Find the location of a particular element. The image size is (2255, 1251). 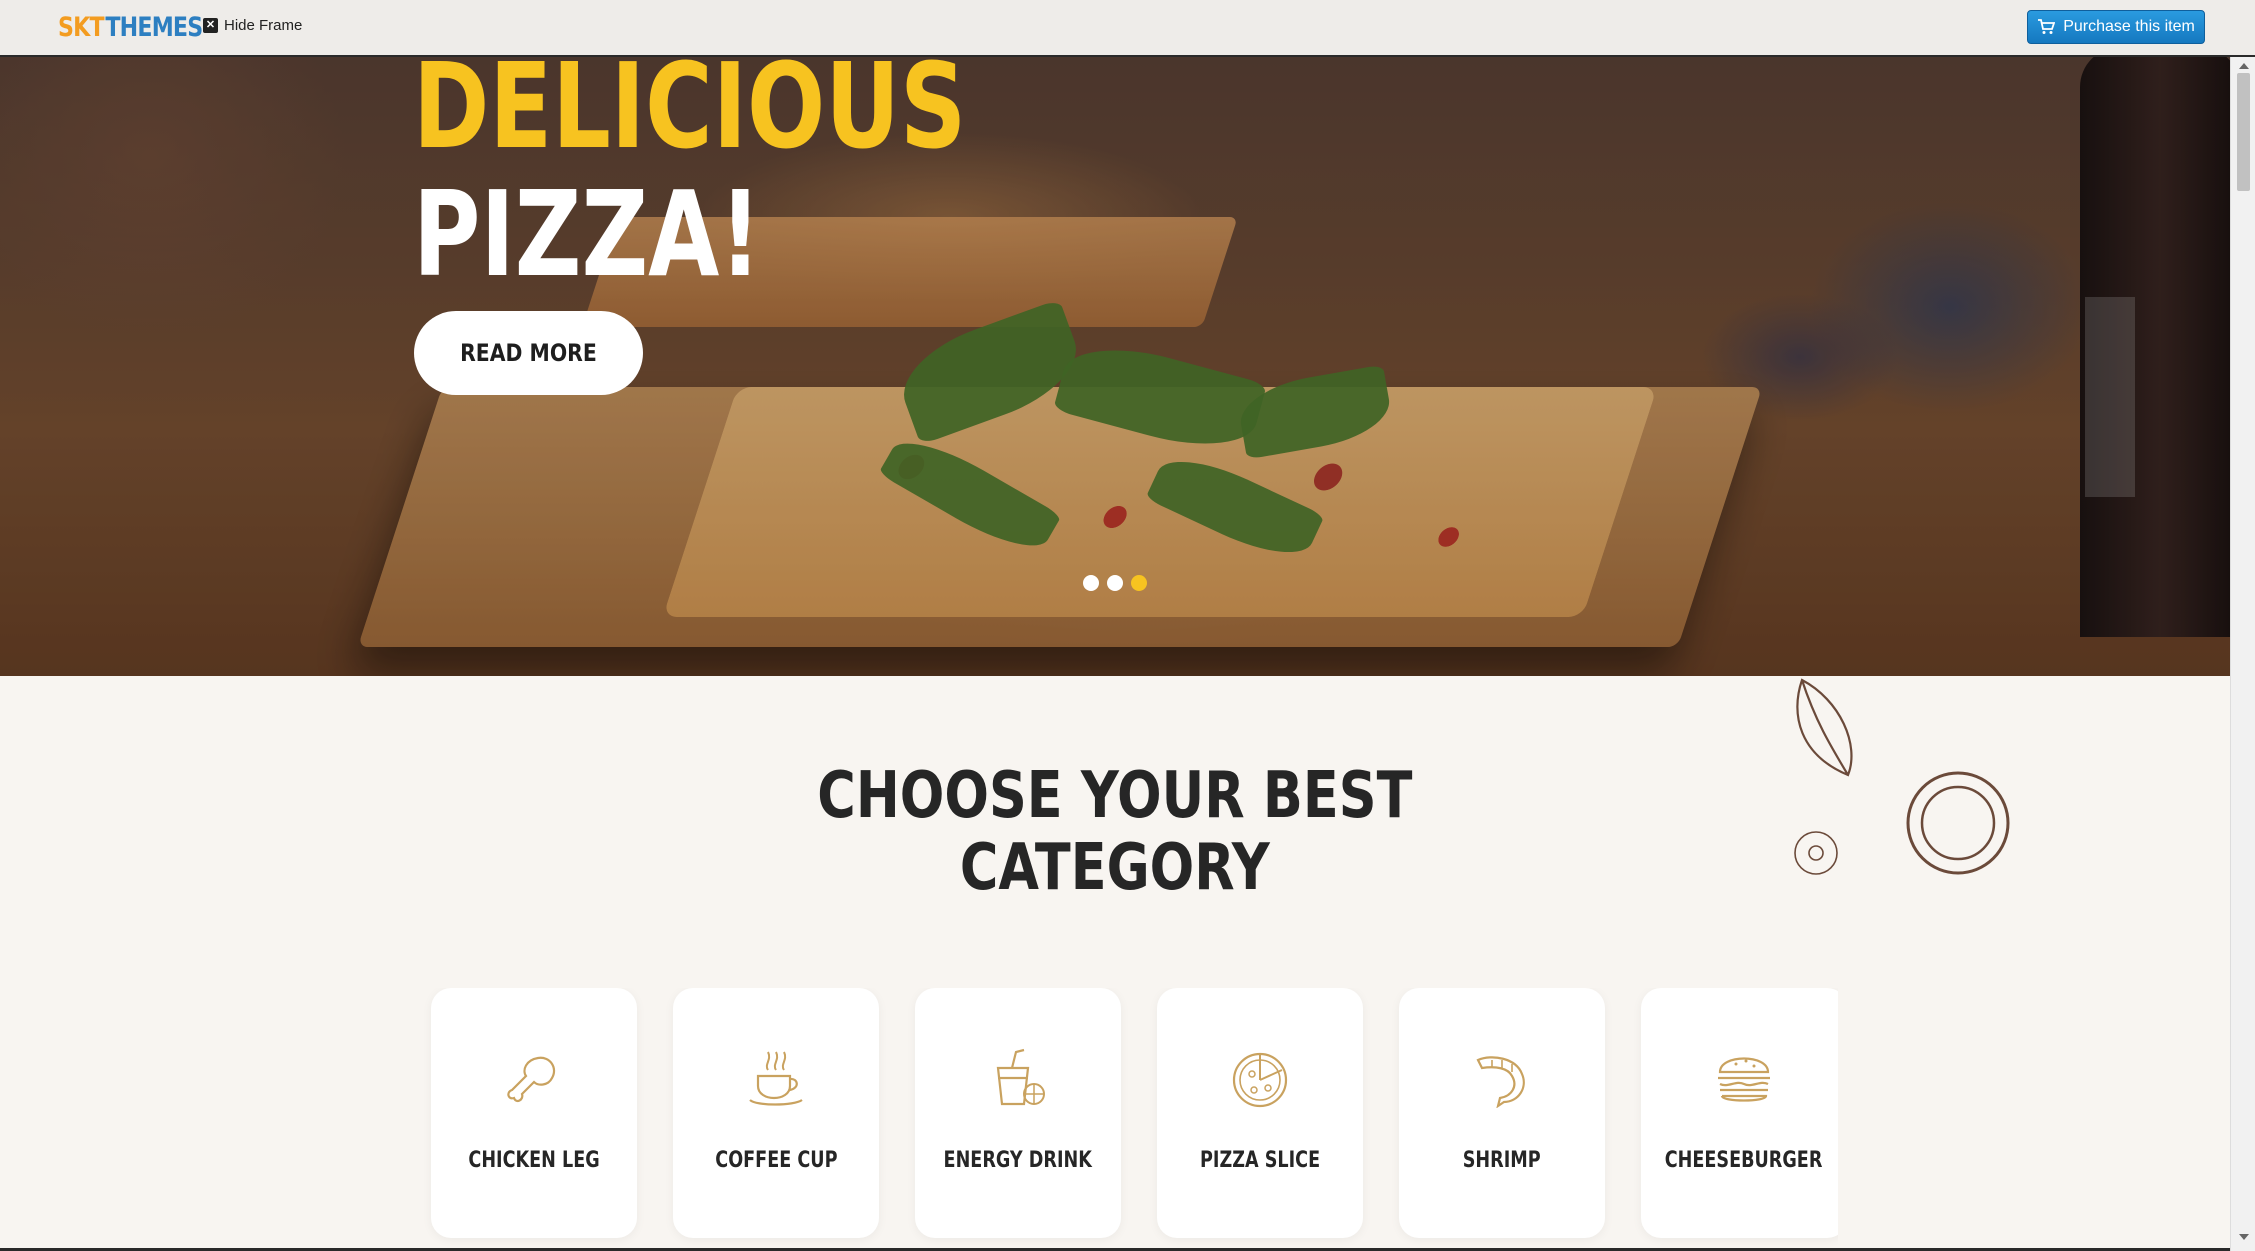

lemon-slice-icon is located at coordinates (1816, 853).